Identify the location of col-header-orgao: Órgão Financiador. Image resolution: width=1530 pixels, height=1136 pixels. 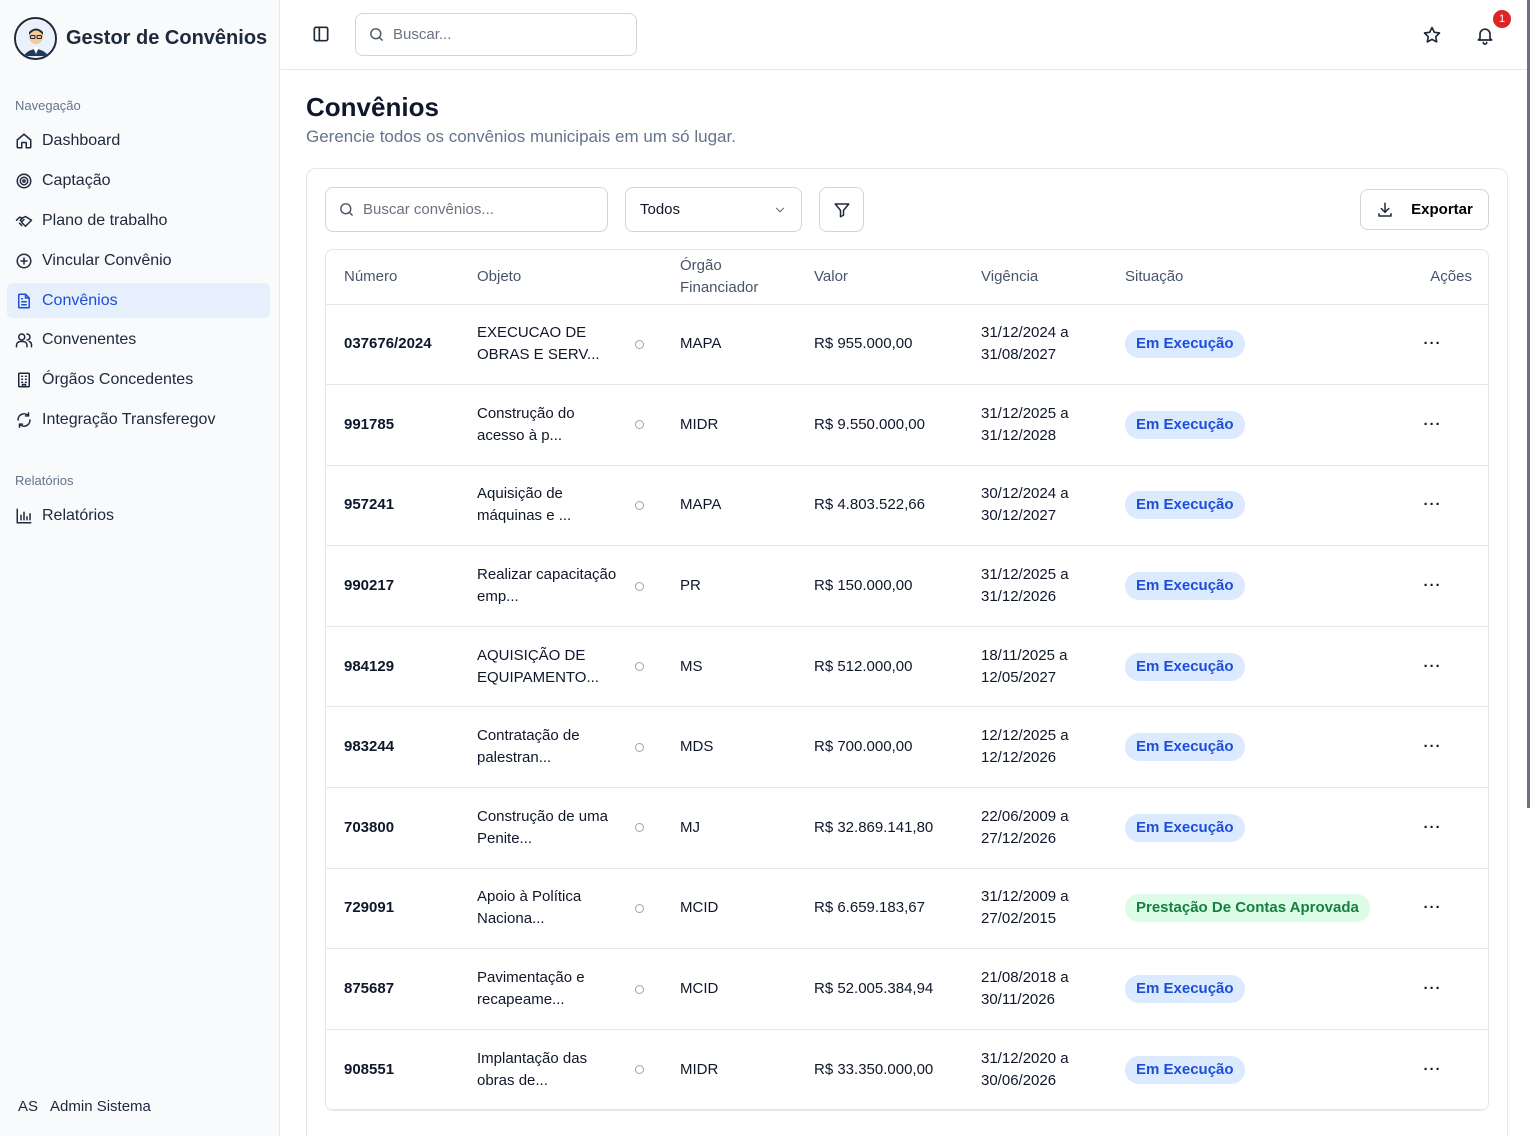
(729, 277).